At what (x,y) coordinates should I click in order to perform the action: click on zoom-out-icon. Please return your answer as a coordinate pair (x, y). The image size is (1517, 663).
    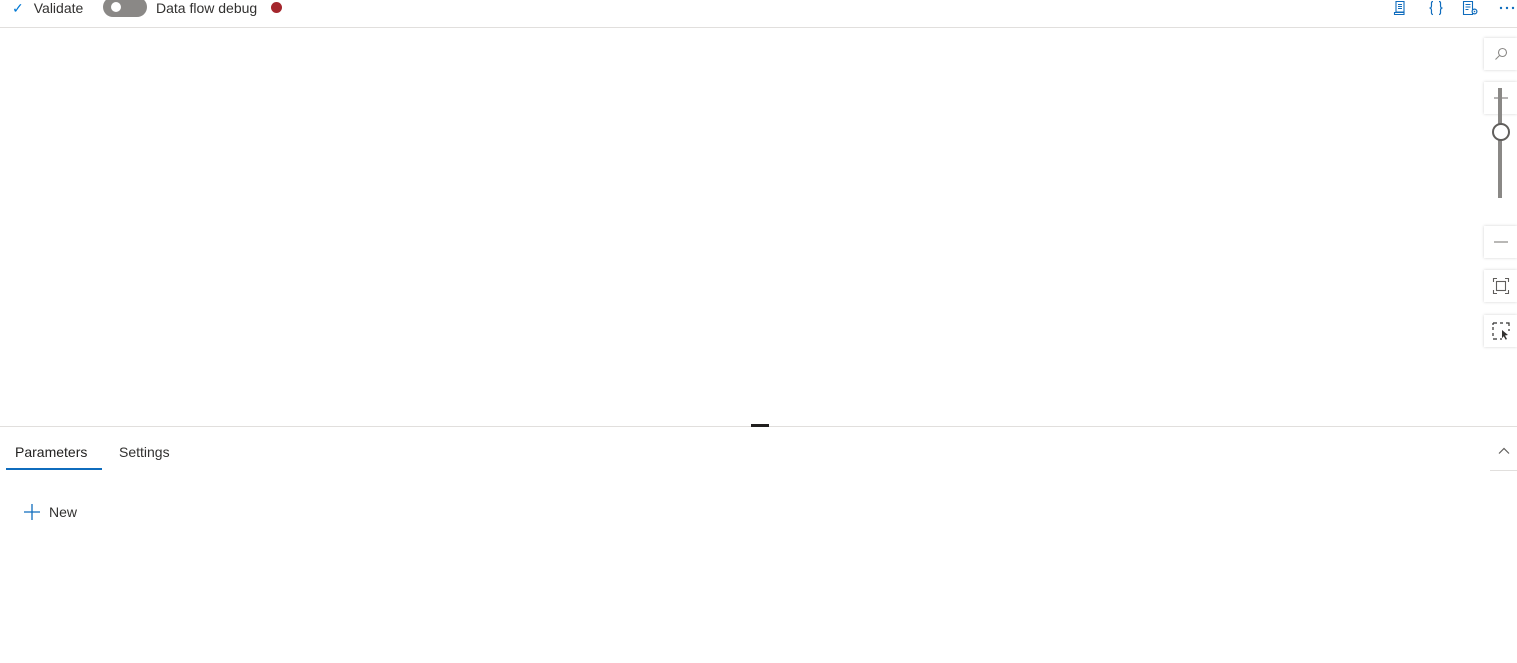
    Looking at the image, I should click on (1500, 242).